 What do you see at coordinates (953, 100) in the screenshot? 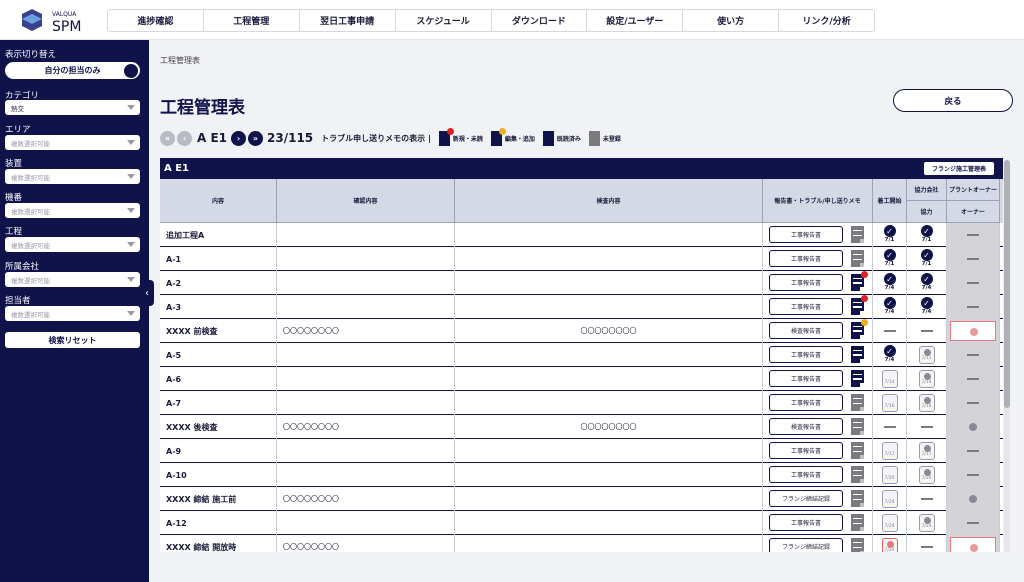
I see `back-button: 戻る` at bounding box center [953, 100].